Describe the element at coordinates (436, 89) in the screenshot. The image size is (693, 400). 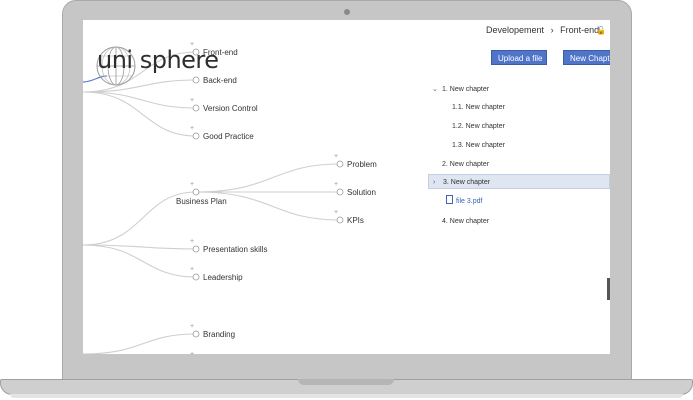
I see `chevron-down-icon: ⌄` at that location.